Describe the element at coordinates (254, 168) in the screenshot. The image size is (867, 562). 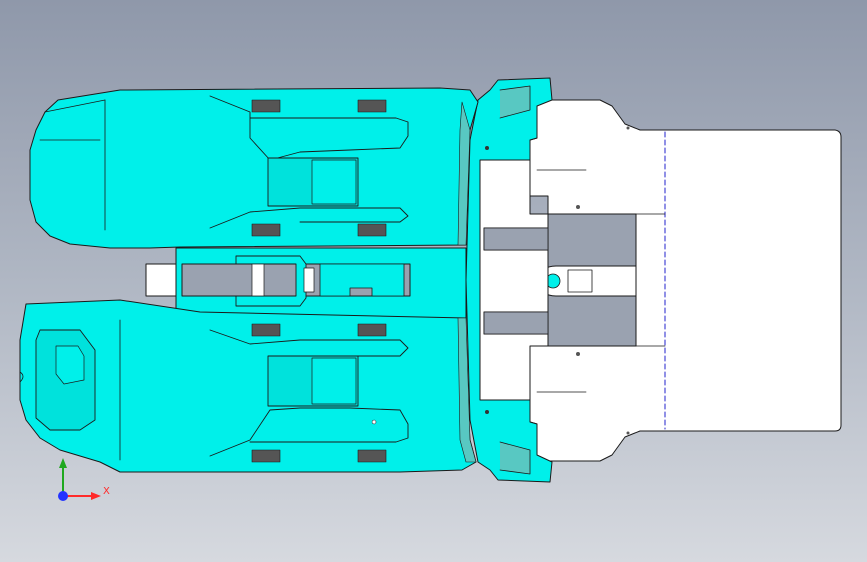
I see `top-seat` at that location.